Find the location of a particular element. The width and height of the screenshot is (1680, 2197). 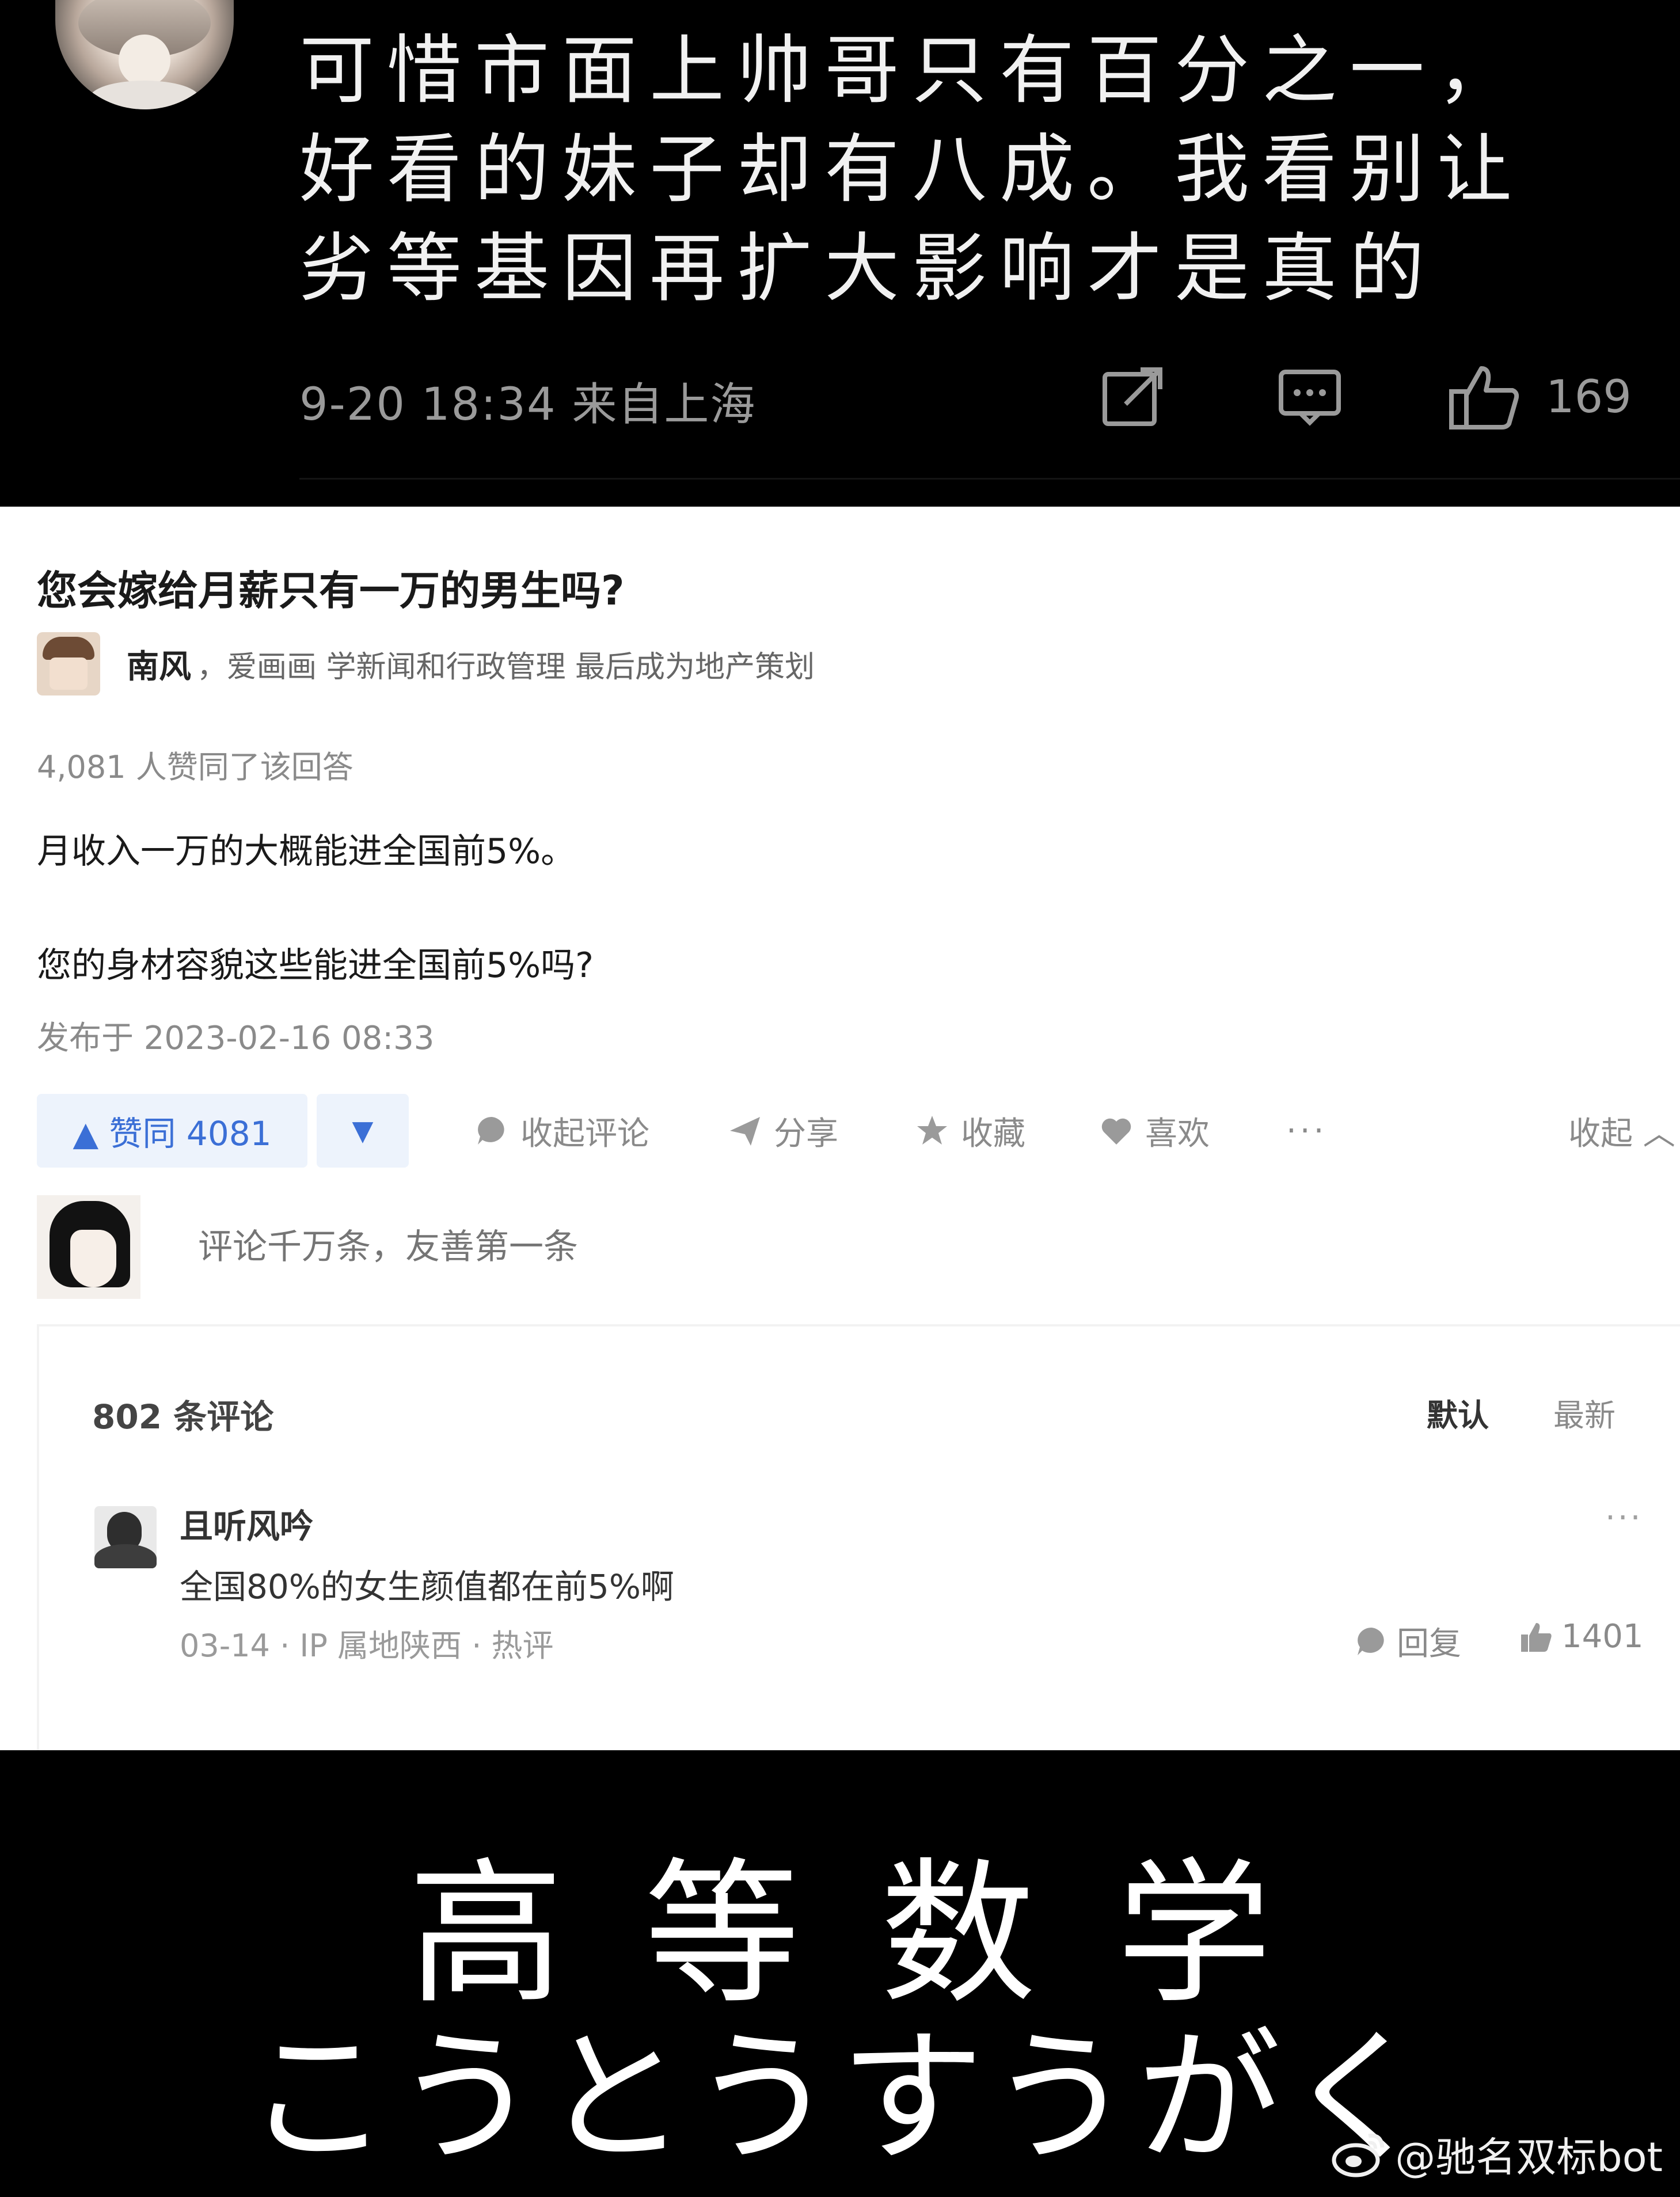

sort-newest-tab: 最新 is located at coordinates (1584, 1412).